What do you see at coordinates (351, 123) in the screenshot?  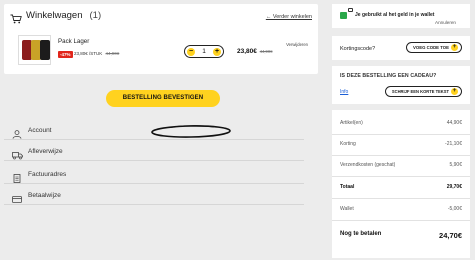 I see `summary-label: Artikel(en)` at bounding box center [351, 123].